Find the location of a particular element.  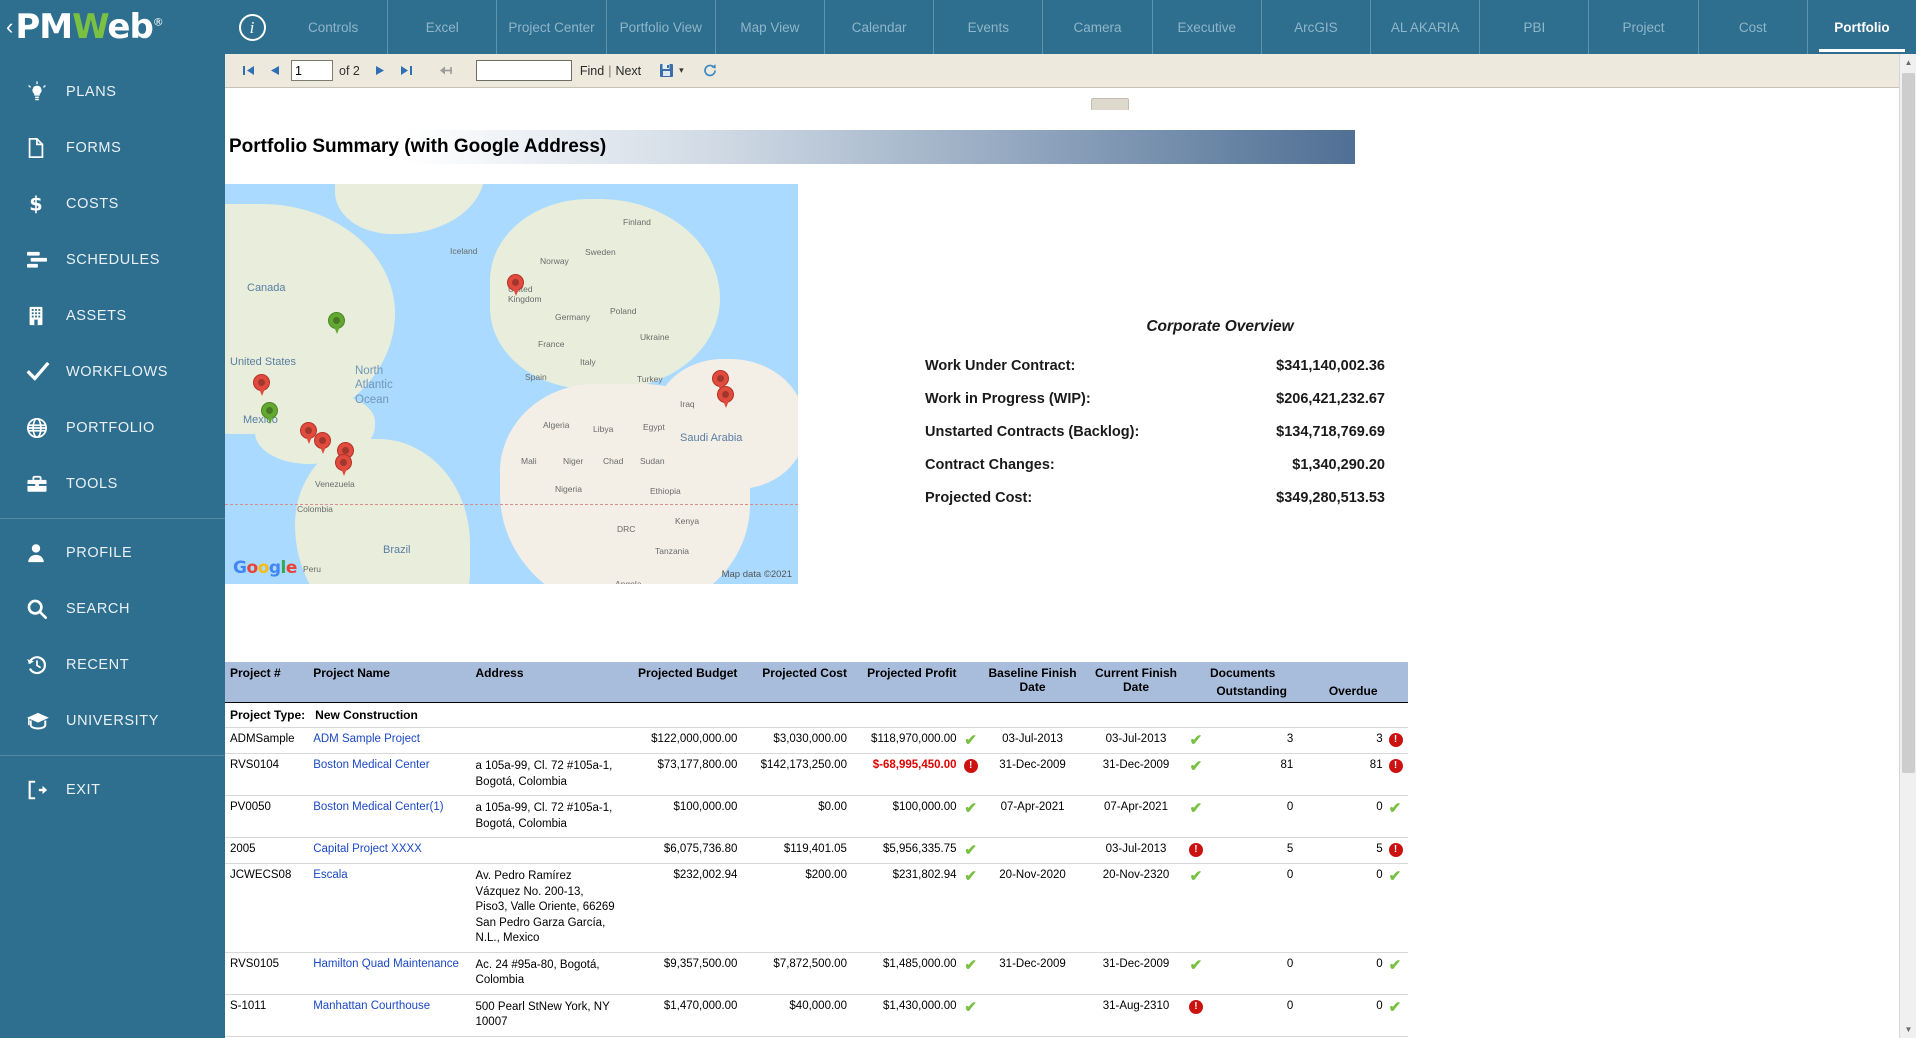

sidebar-collapse-icon: ‹ is located at coordinates (9, 27).